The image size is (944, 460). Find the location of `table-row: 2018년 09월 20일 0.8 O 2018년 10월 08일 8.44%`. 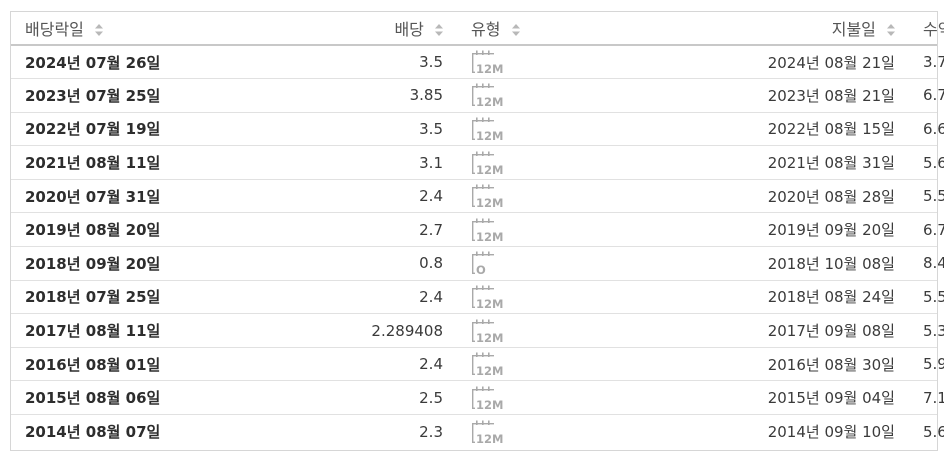

table-row: 2018년 09월 20일 0.8 O 2018년 10월 08일 8.44% is located at coordinates (477, 264).